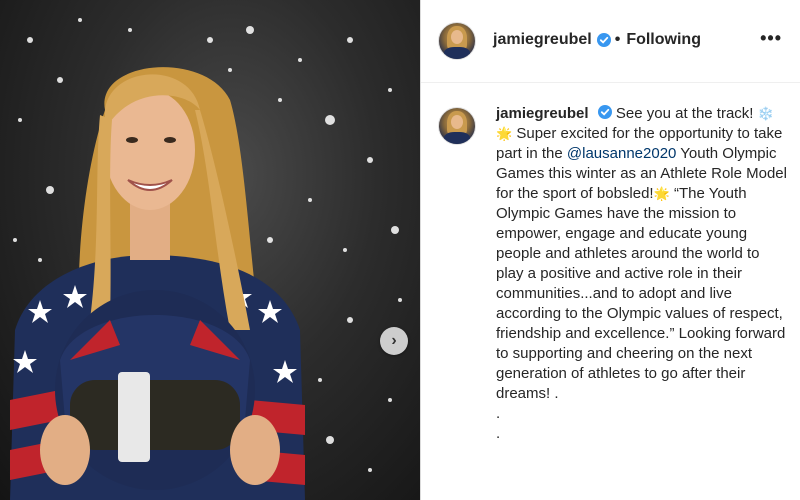 This screenshot has width=800, height=500. What do you see at coordinates (684, 113) in the screenshot?
I see `caption-text-1: See you at the track!` at bounding box center [684, 113].